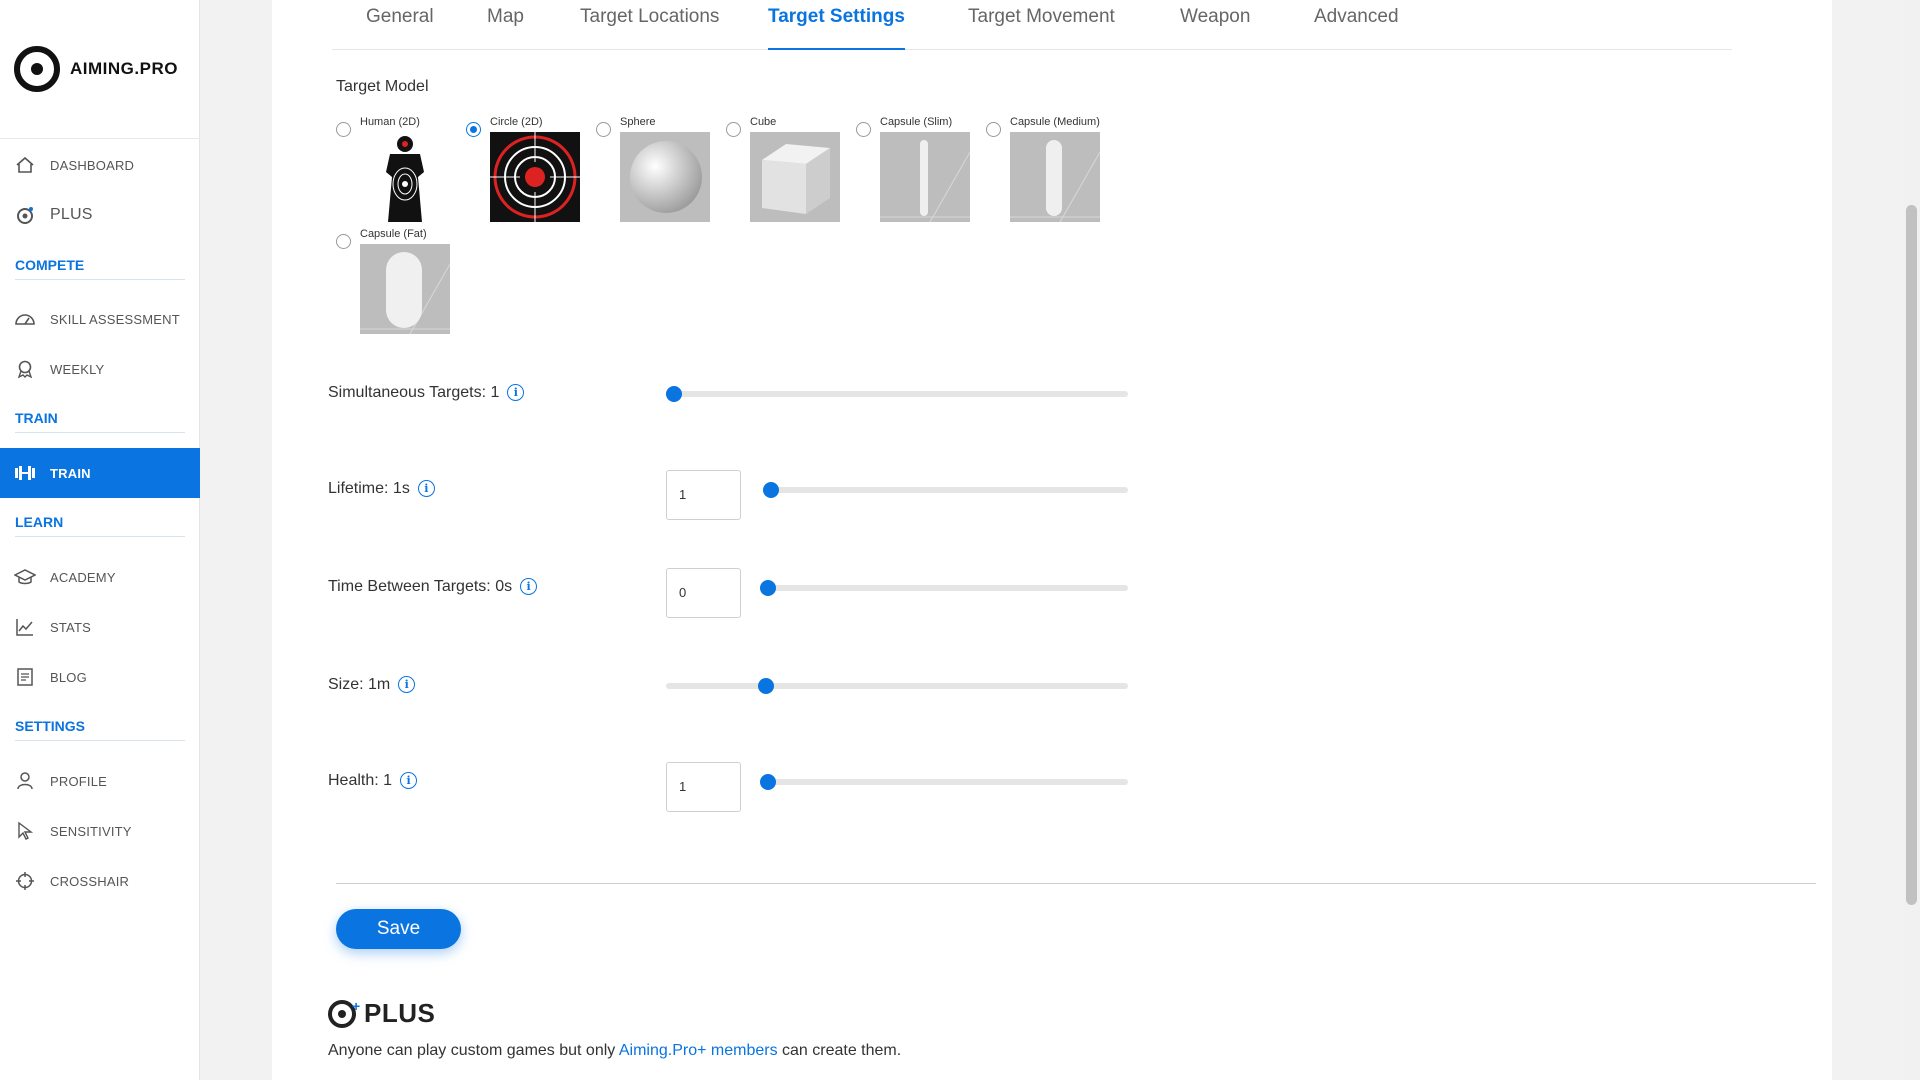  I want to click on graduation-cap-icon, so click(25, 577).